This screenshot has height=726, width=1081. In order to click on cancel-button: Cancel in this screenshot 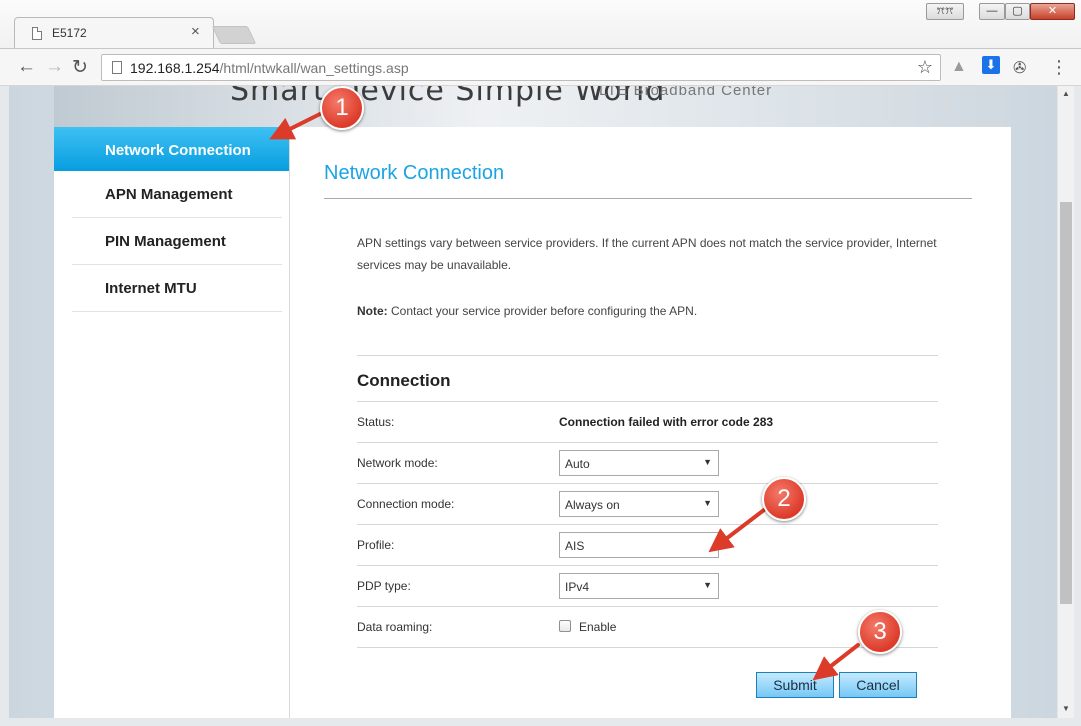, I will do `click(878, 685)`.